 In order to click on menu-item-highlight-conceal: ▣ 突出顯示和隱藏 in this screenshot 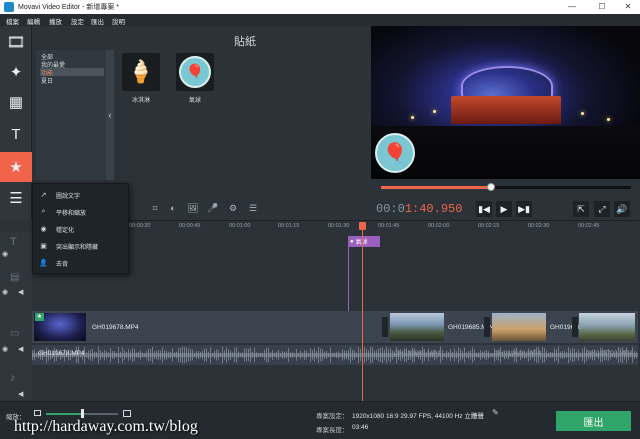, I will do `click(83, 246)`.